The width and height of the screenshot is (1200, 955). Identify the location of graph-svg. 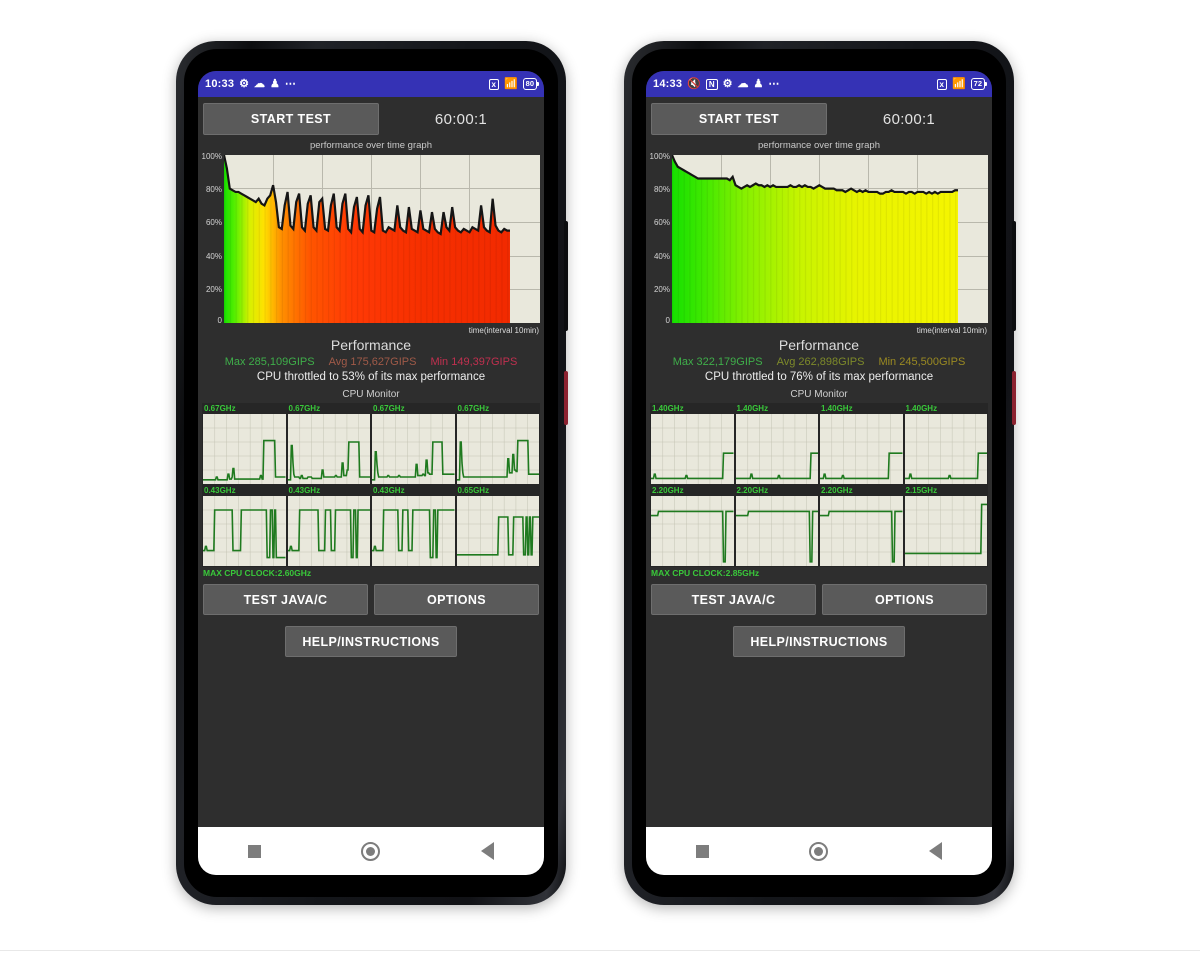
(830, 239).